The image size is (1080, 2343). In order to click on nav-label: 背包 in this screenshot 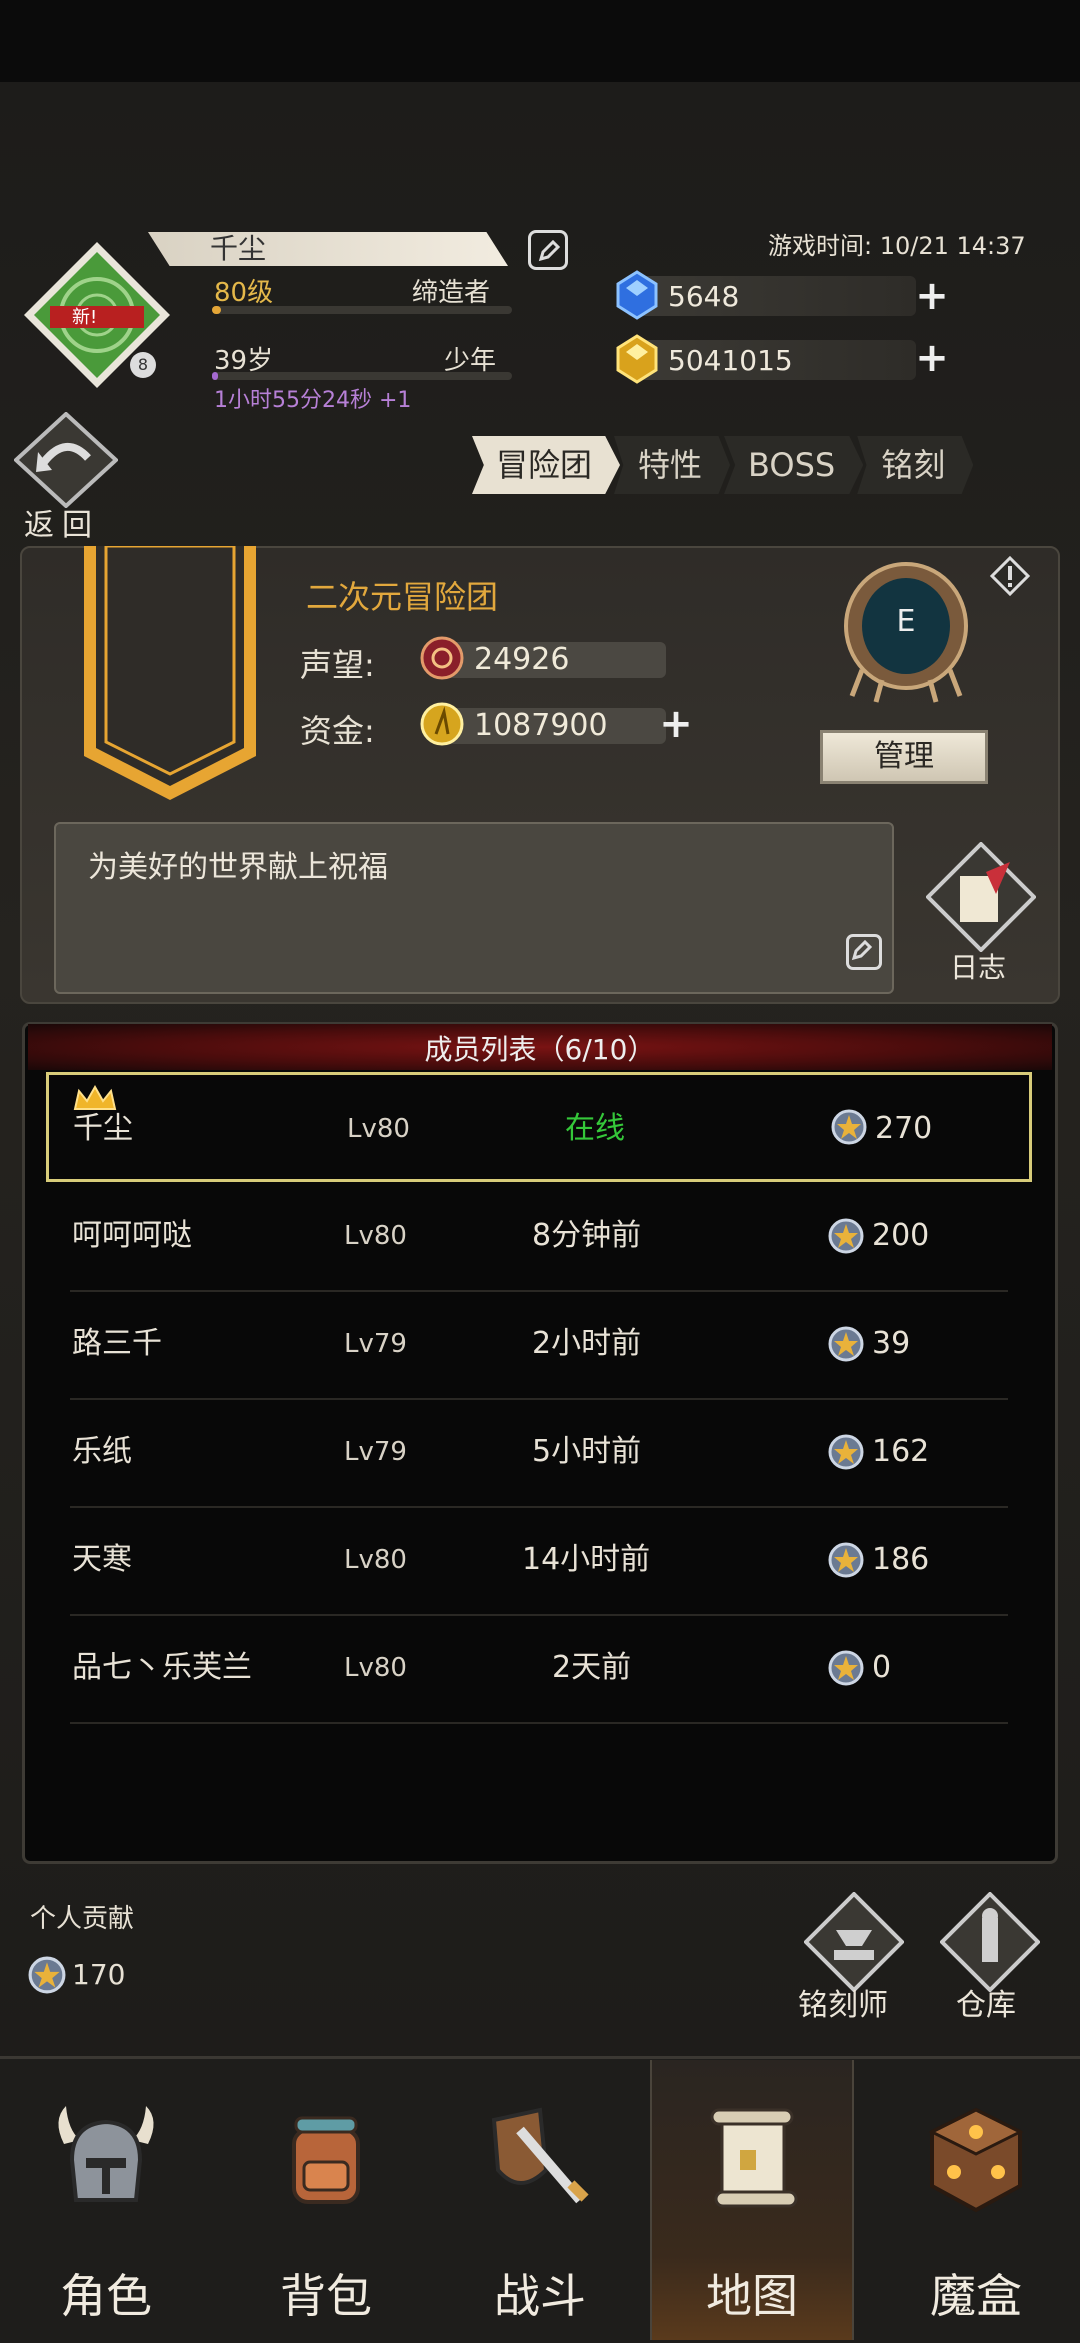, I will do `click(326, 2296)`.